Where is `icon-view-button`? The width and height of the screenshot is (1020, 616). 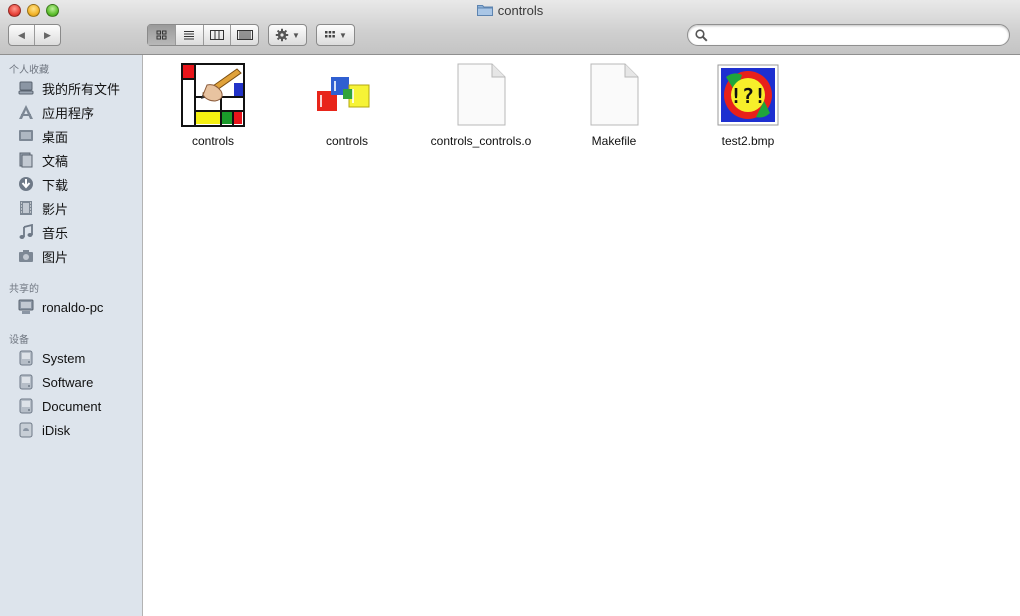
icon-view-button is located at coordinates (161, 35).